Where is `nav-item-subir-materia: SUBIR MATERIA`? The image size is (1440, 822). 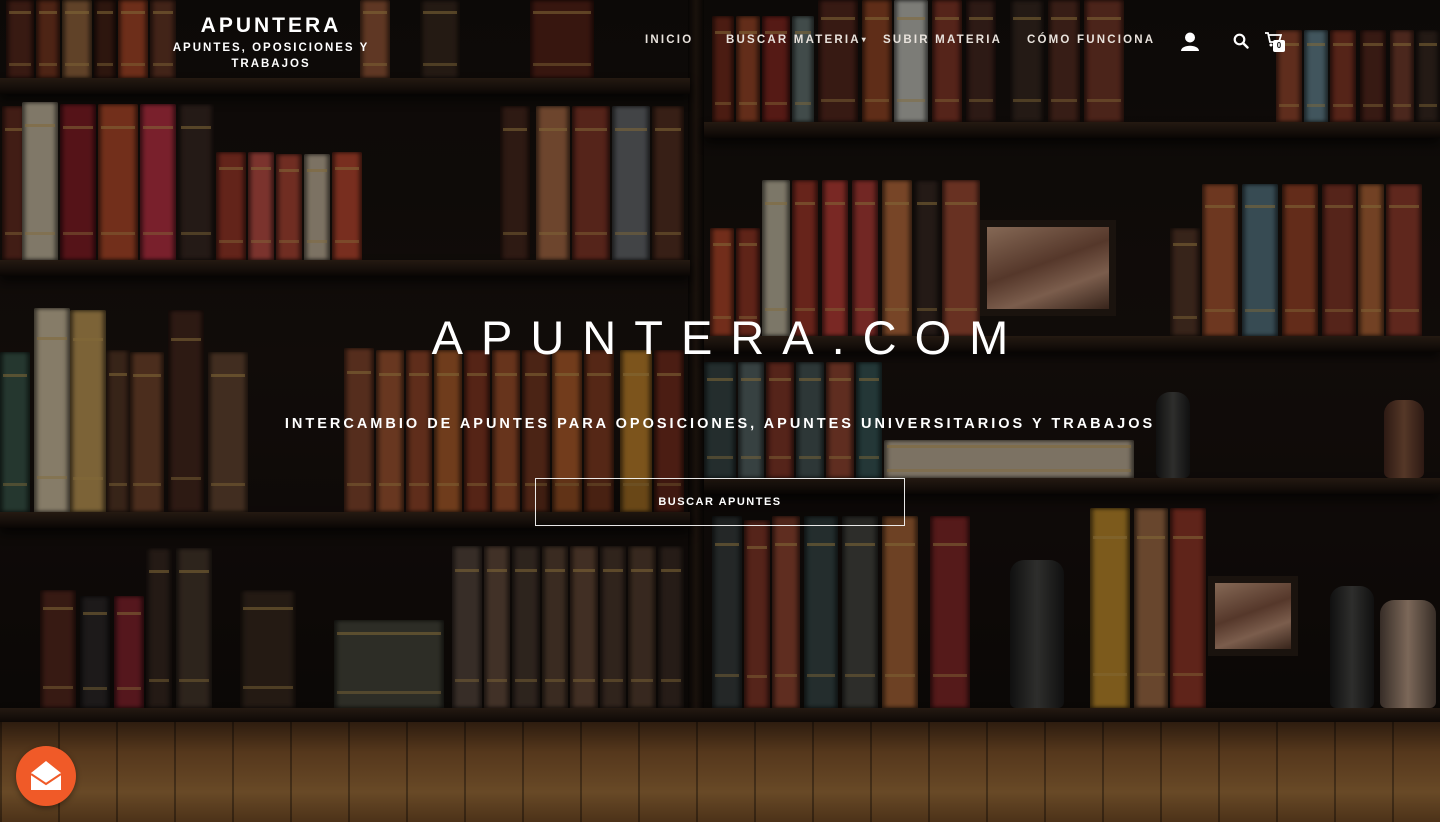
nav-item-subir-materia: SUBIR MATERIA is located at coordinates (942, 40).